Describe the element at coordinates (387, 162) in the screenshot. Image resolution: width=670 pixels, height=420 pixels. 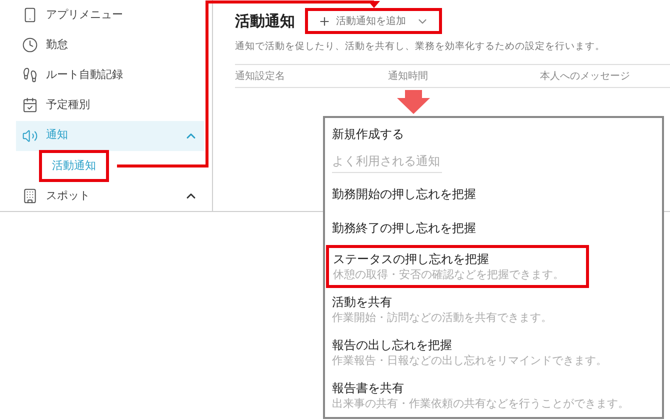
I see `section-header: よく利用される通知` at that location.